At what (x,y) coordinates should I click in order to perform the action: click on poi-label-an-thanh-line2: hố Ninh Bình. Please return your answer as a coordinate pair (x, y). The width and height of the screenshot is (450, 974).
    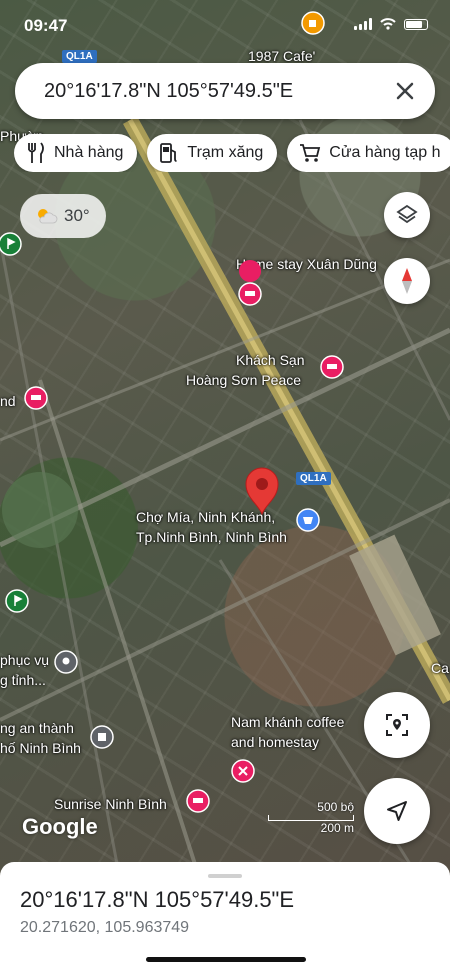
    Looking at the image, I should click on (40, 748).